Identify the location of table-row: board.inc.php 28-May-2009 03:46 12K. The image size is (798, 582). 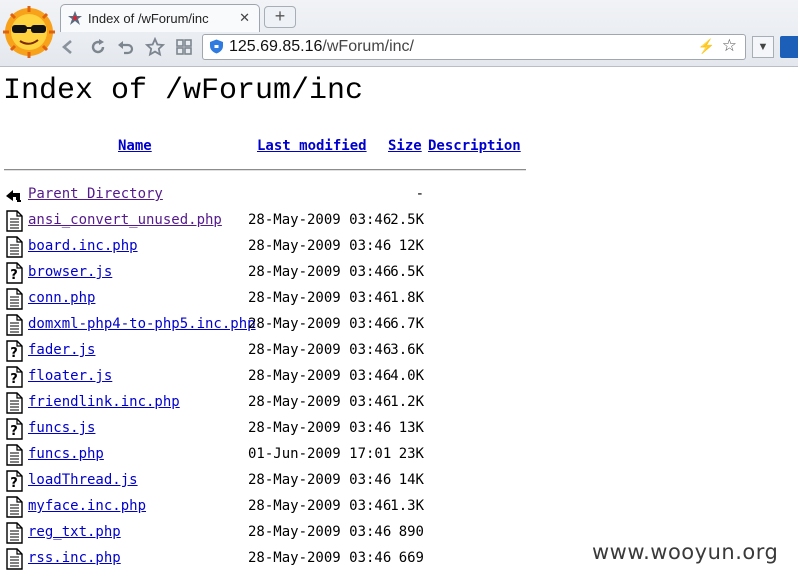
(280, 250).